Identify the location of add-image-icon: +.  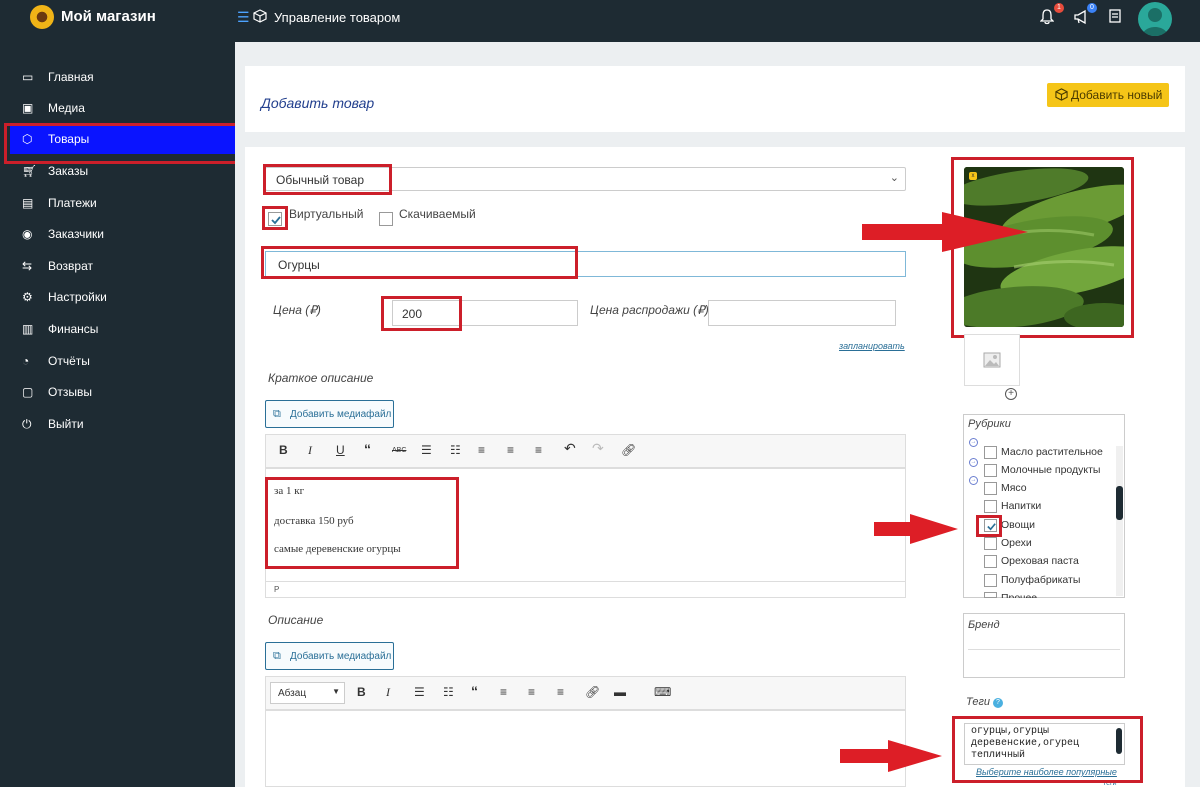
(1011, 394).